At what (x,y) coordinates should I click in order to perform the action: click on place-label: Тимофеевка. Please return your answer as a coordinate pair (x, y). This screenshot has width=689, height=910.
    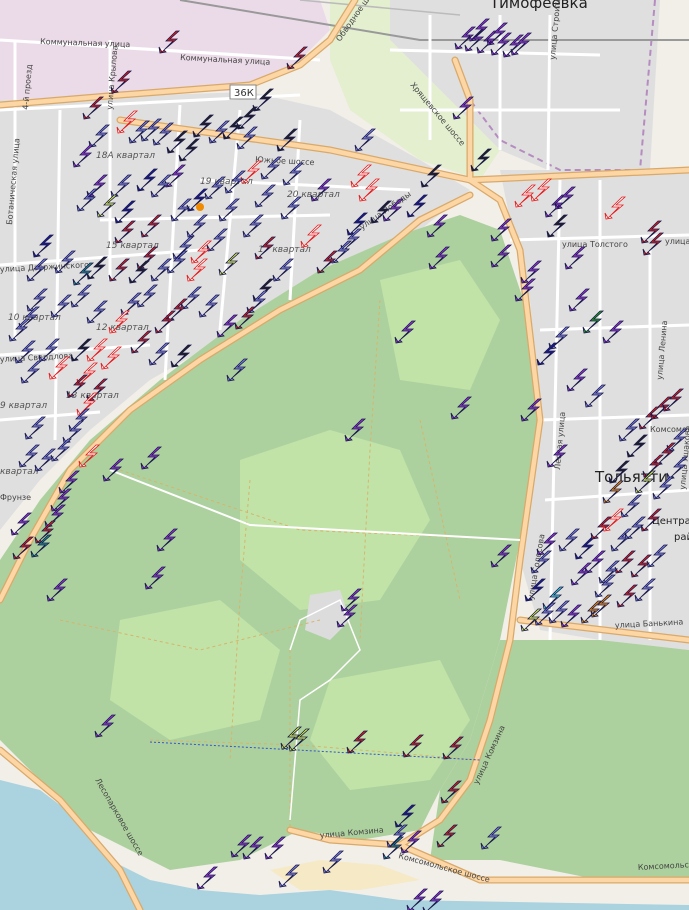
    Looking at the image, I should click on (538, 6).